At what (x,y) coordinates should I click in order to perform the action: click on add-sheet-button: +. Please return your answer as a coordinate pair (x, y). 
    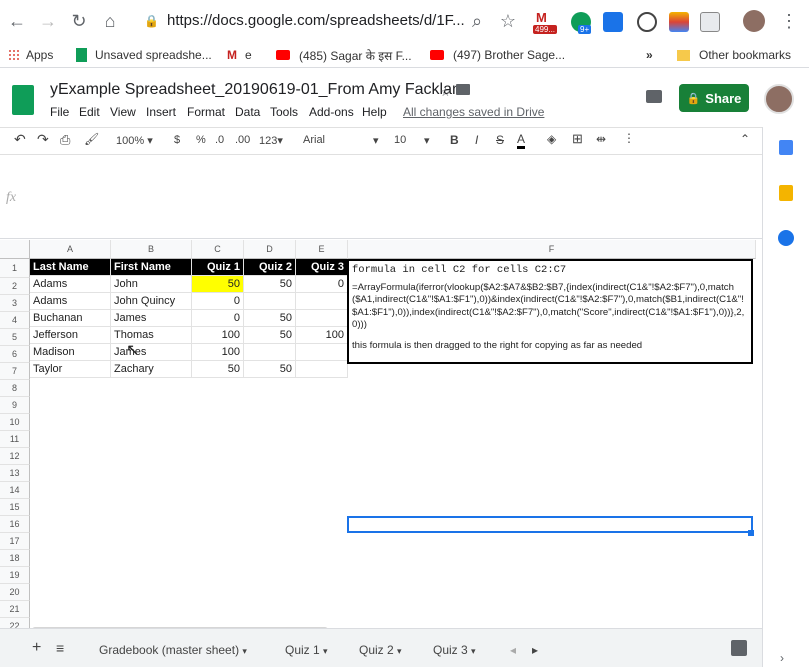
    Looking at the image, I should click on (36, 648).